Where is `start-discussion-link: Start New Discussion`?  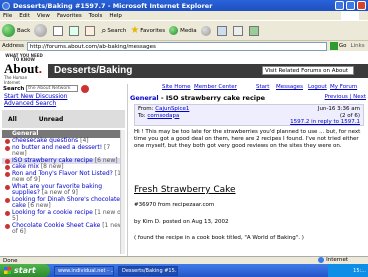
start-discussion-link: Start New Discussion is located at coordinates (35, 96).